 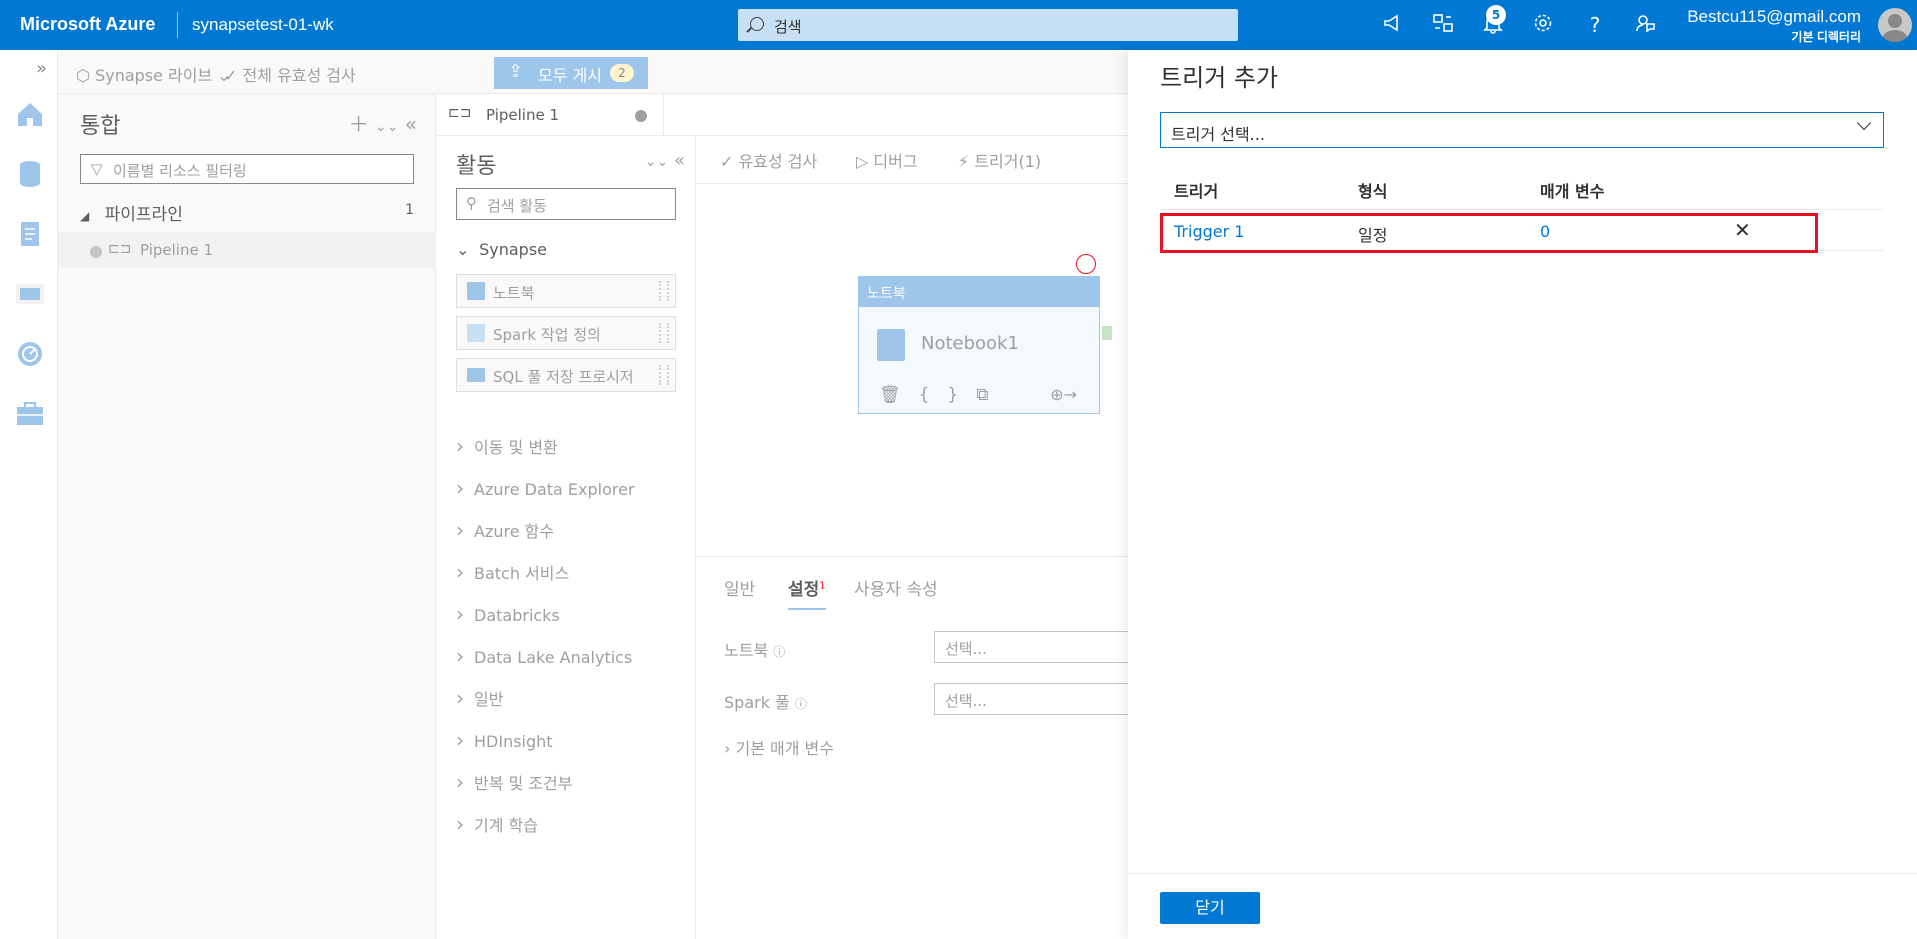 What do you see at coordinates (1522, 873) in the screenshot?
I see `panel-footer-divider` at bounding box center [1522, 873].